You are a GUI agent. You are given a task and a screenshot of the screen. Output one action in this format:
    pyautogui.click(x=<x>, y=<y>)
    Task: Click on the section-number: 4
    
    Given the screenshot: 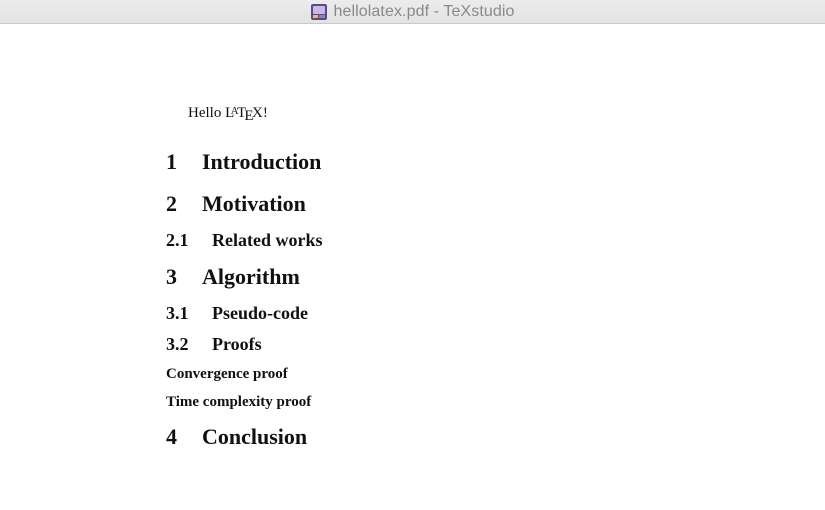 What is the action you would take?
    pyautogui.click(x=171, y=436)
    